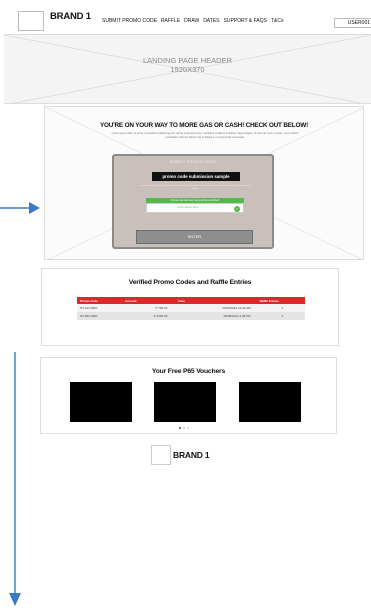 The height and width of the screenshot is (611, 371). What do you see at coordinates (34, 208) in the screenshot?
I see `arrow-head-right-icon` at bounding box center [34, 208].